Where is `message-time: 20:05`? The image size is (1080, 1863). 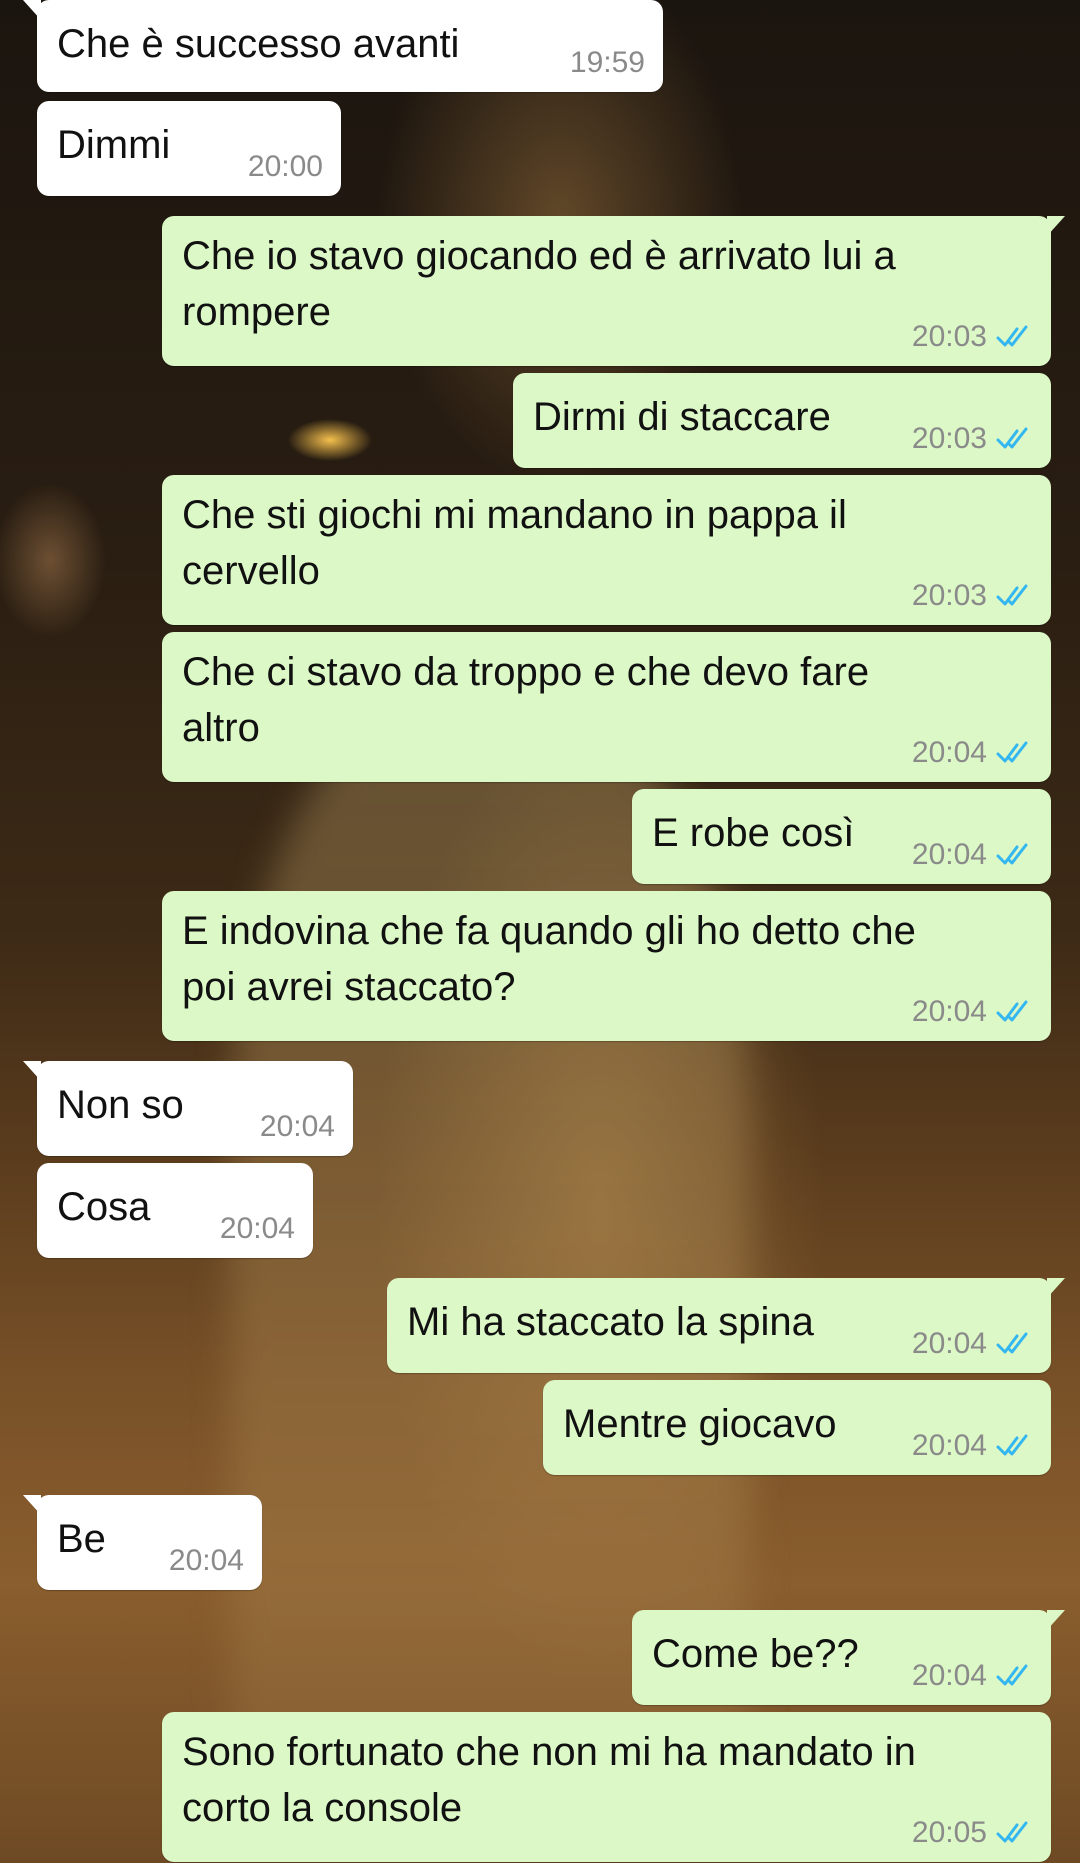
message-time: 20:05 is located at coordinates (949, 1832).